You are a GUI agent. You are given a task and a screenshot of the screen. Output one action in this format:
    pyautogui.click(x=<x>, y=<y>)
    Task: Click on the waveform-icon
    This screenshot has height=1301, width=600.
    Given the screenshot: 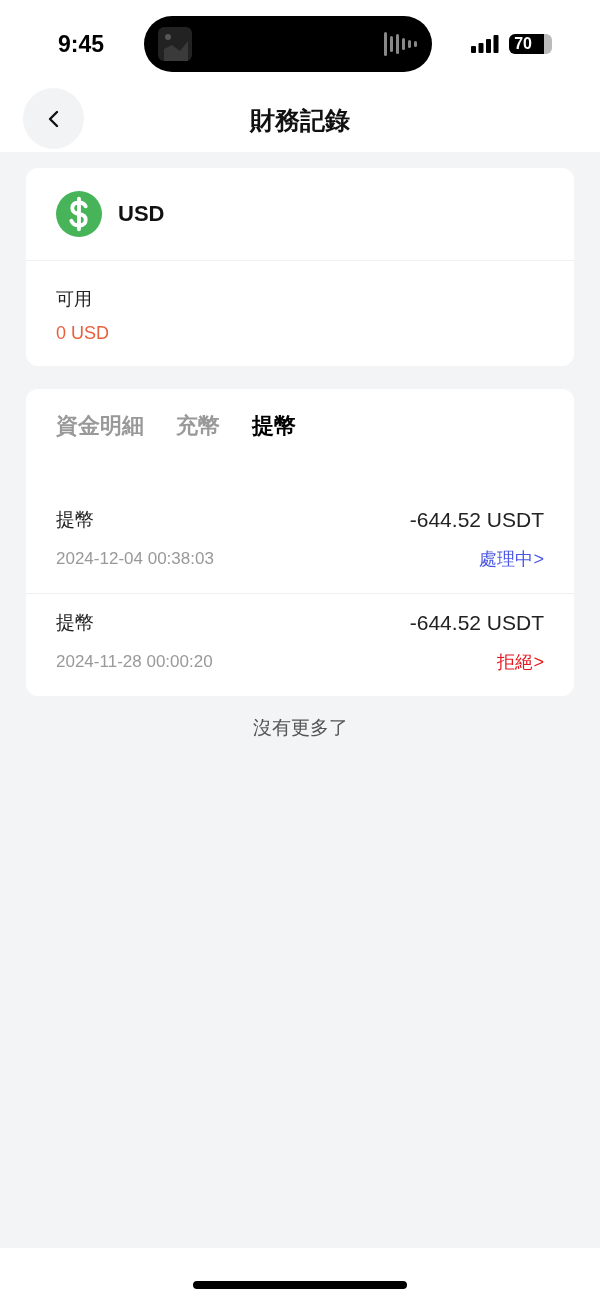 What is the action you would take?
    pyautogui.click(x=400, y=44)
    